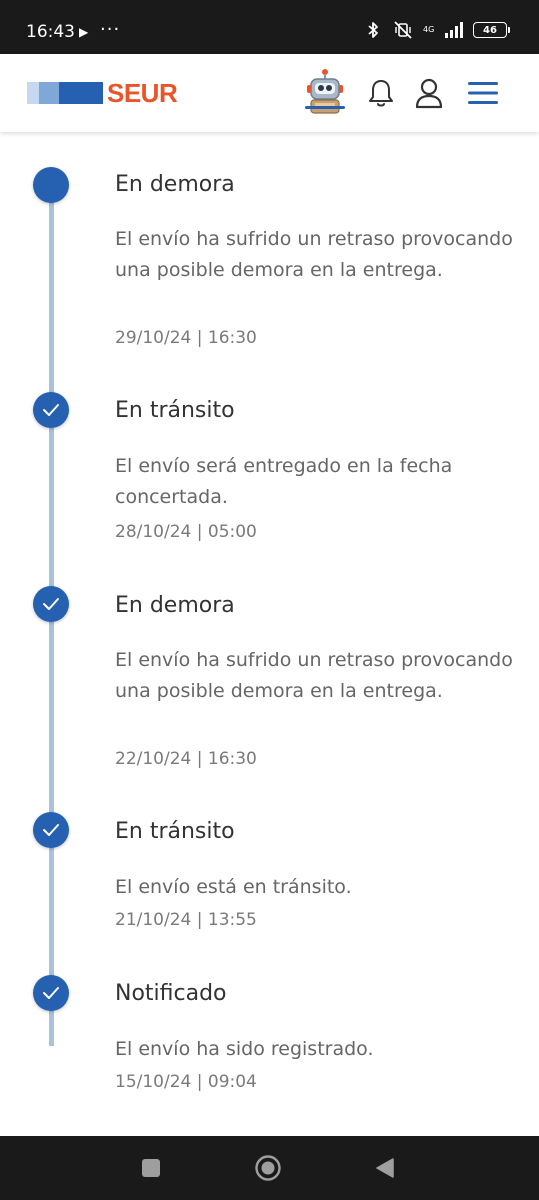 The image size is (539, 1200). I want to click on battery-icon: 46, so click(491, 30).